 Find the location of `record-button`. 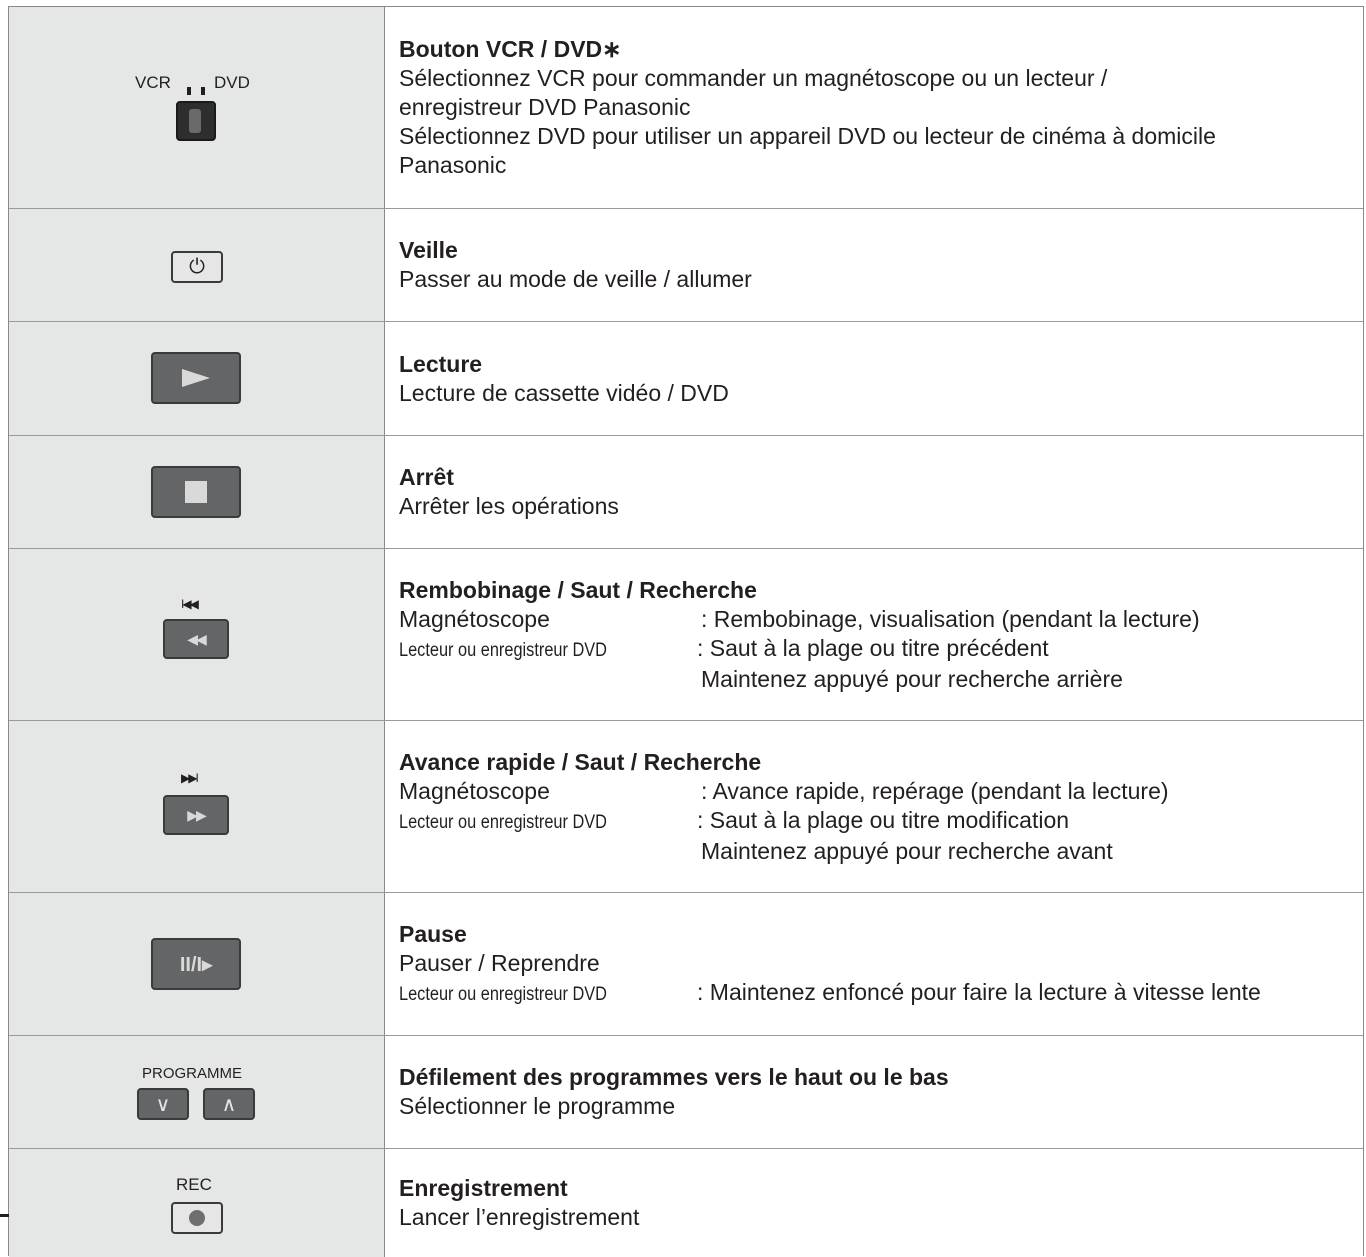

record-button is located at coordinates (197, 1218).